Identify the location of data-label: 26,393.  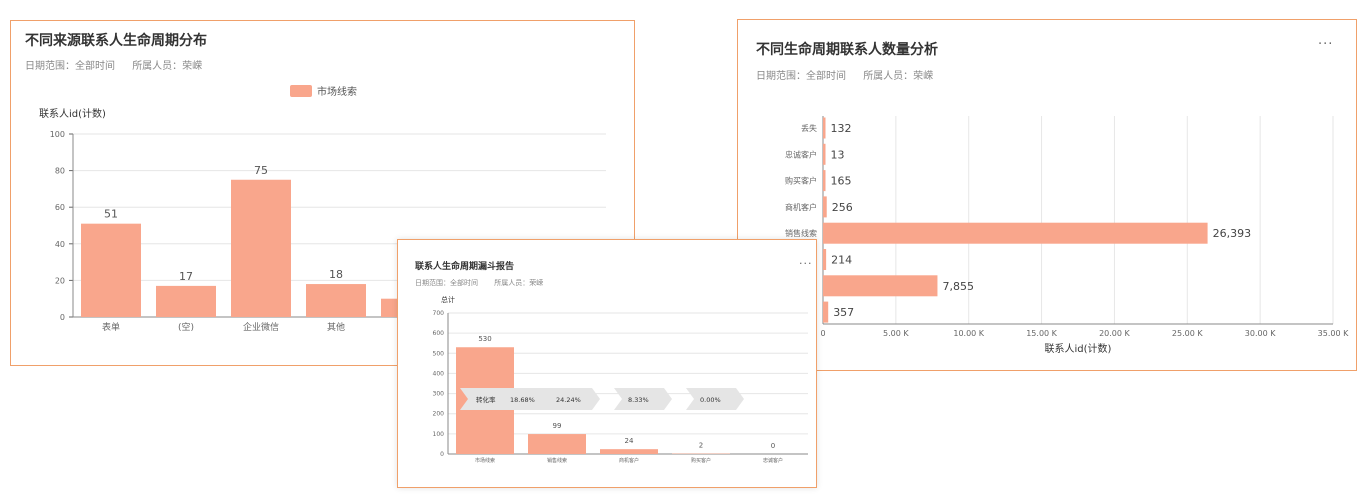
(1232, 233).